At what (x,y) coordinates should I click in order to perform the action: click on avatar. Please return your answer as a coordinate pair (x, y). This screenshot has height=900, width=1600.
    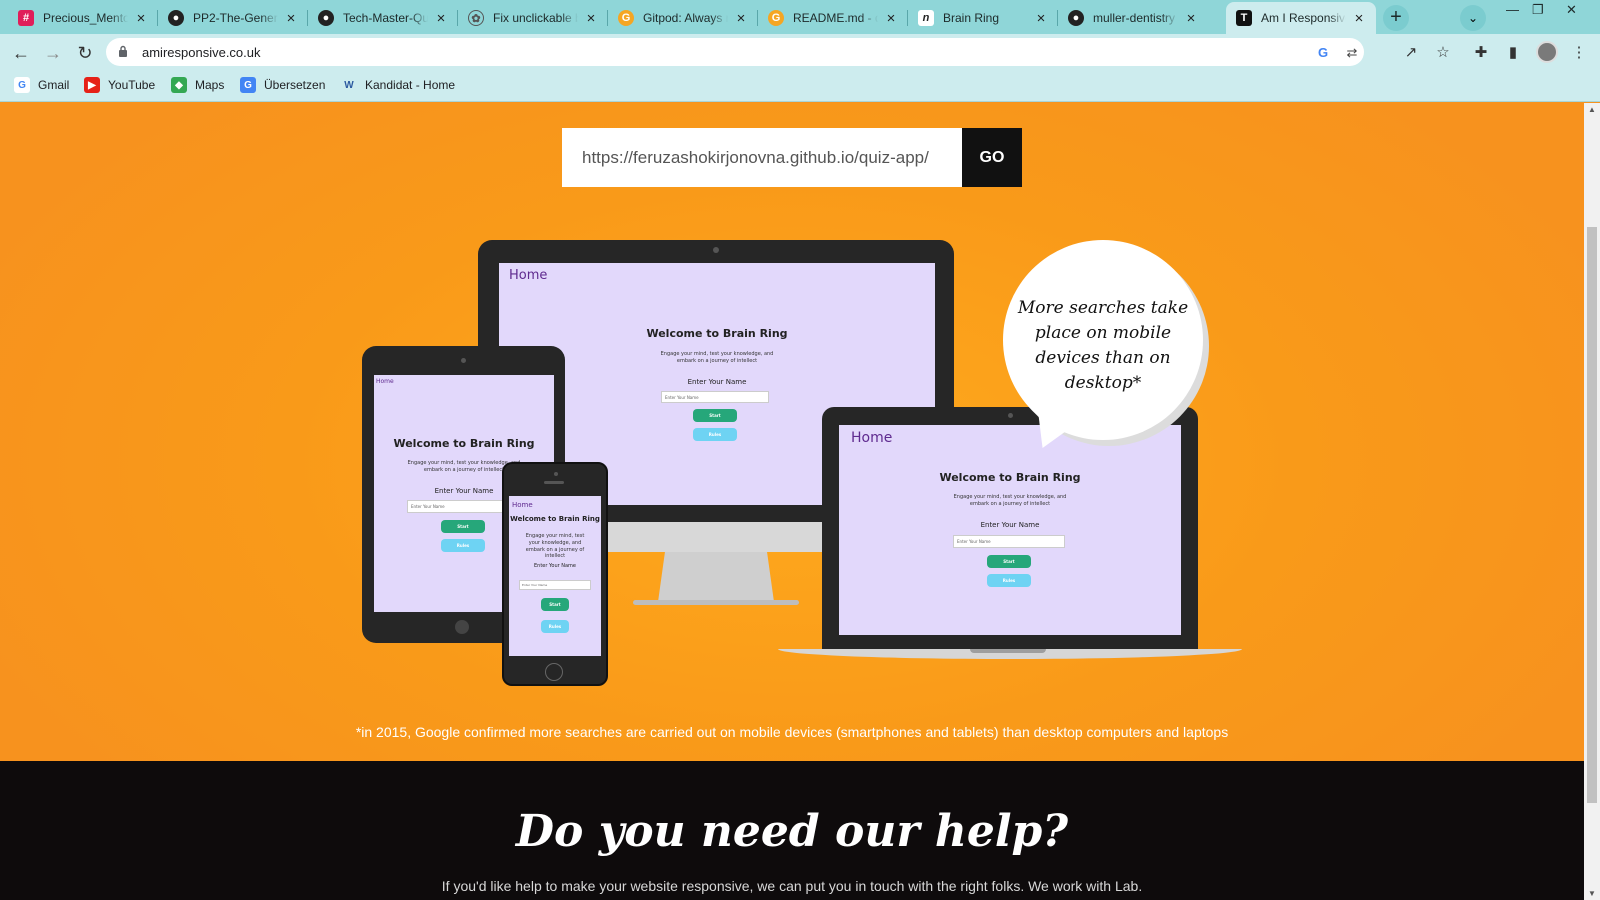
    Looking at the image, I should click on (1547, 52).